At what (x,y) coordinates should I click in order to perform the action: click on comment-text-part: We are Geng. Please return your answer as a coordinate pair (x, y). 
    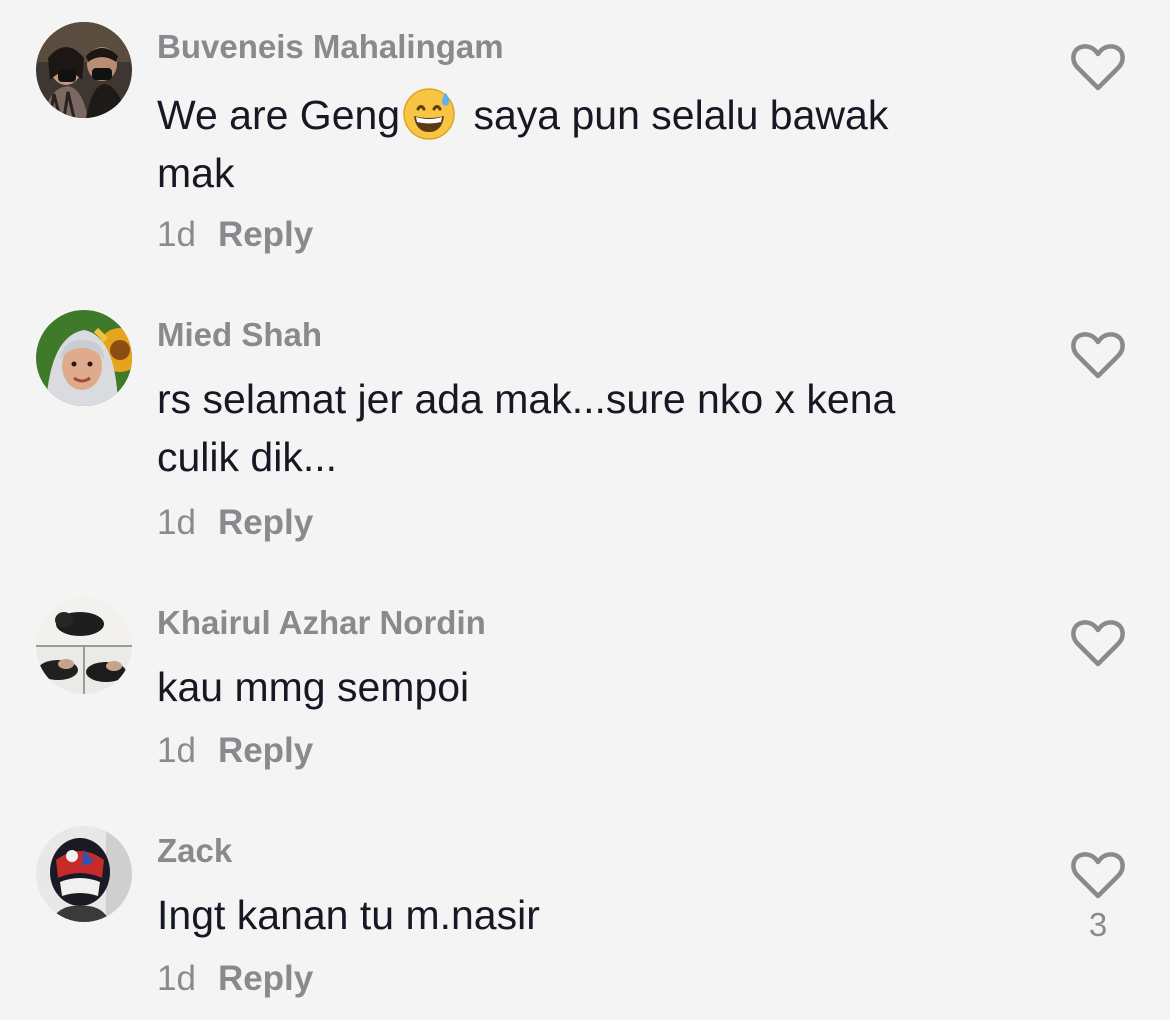
    Looking at the image, I should click on (279, 115).